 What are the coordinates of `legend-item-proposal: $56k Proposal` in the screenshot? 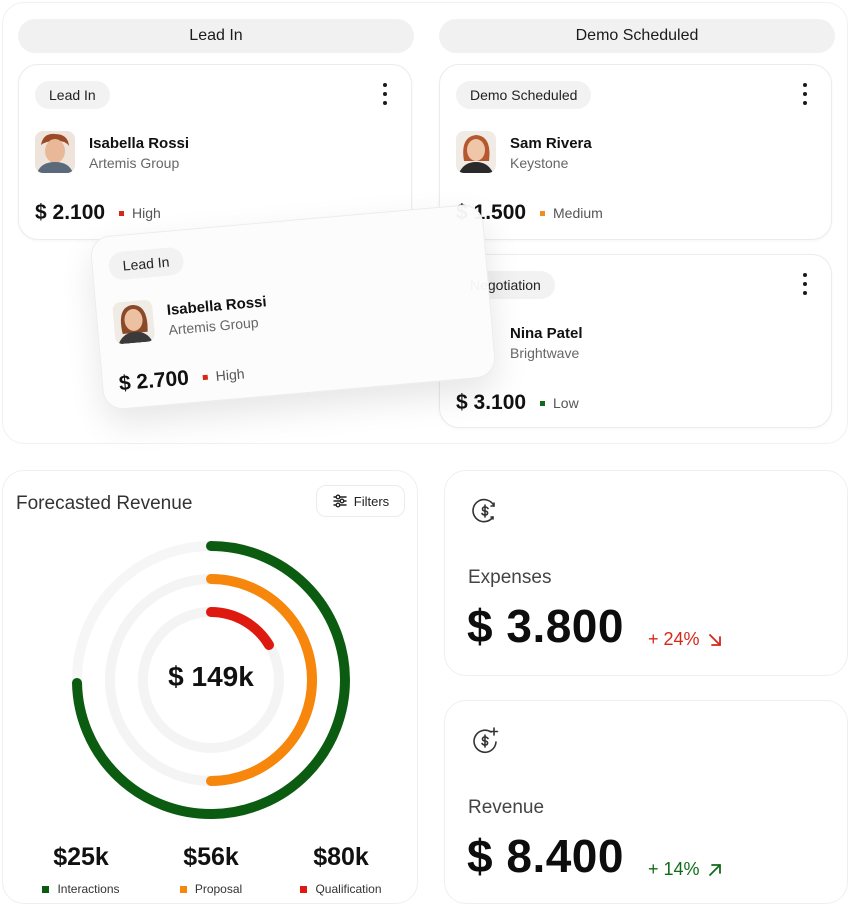 It's located at (211, 869).